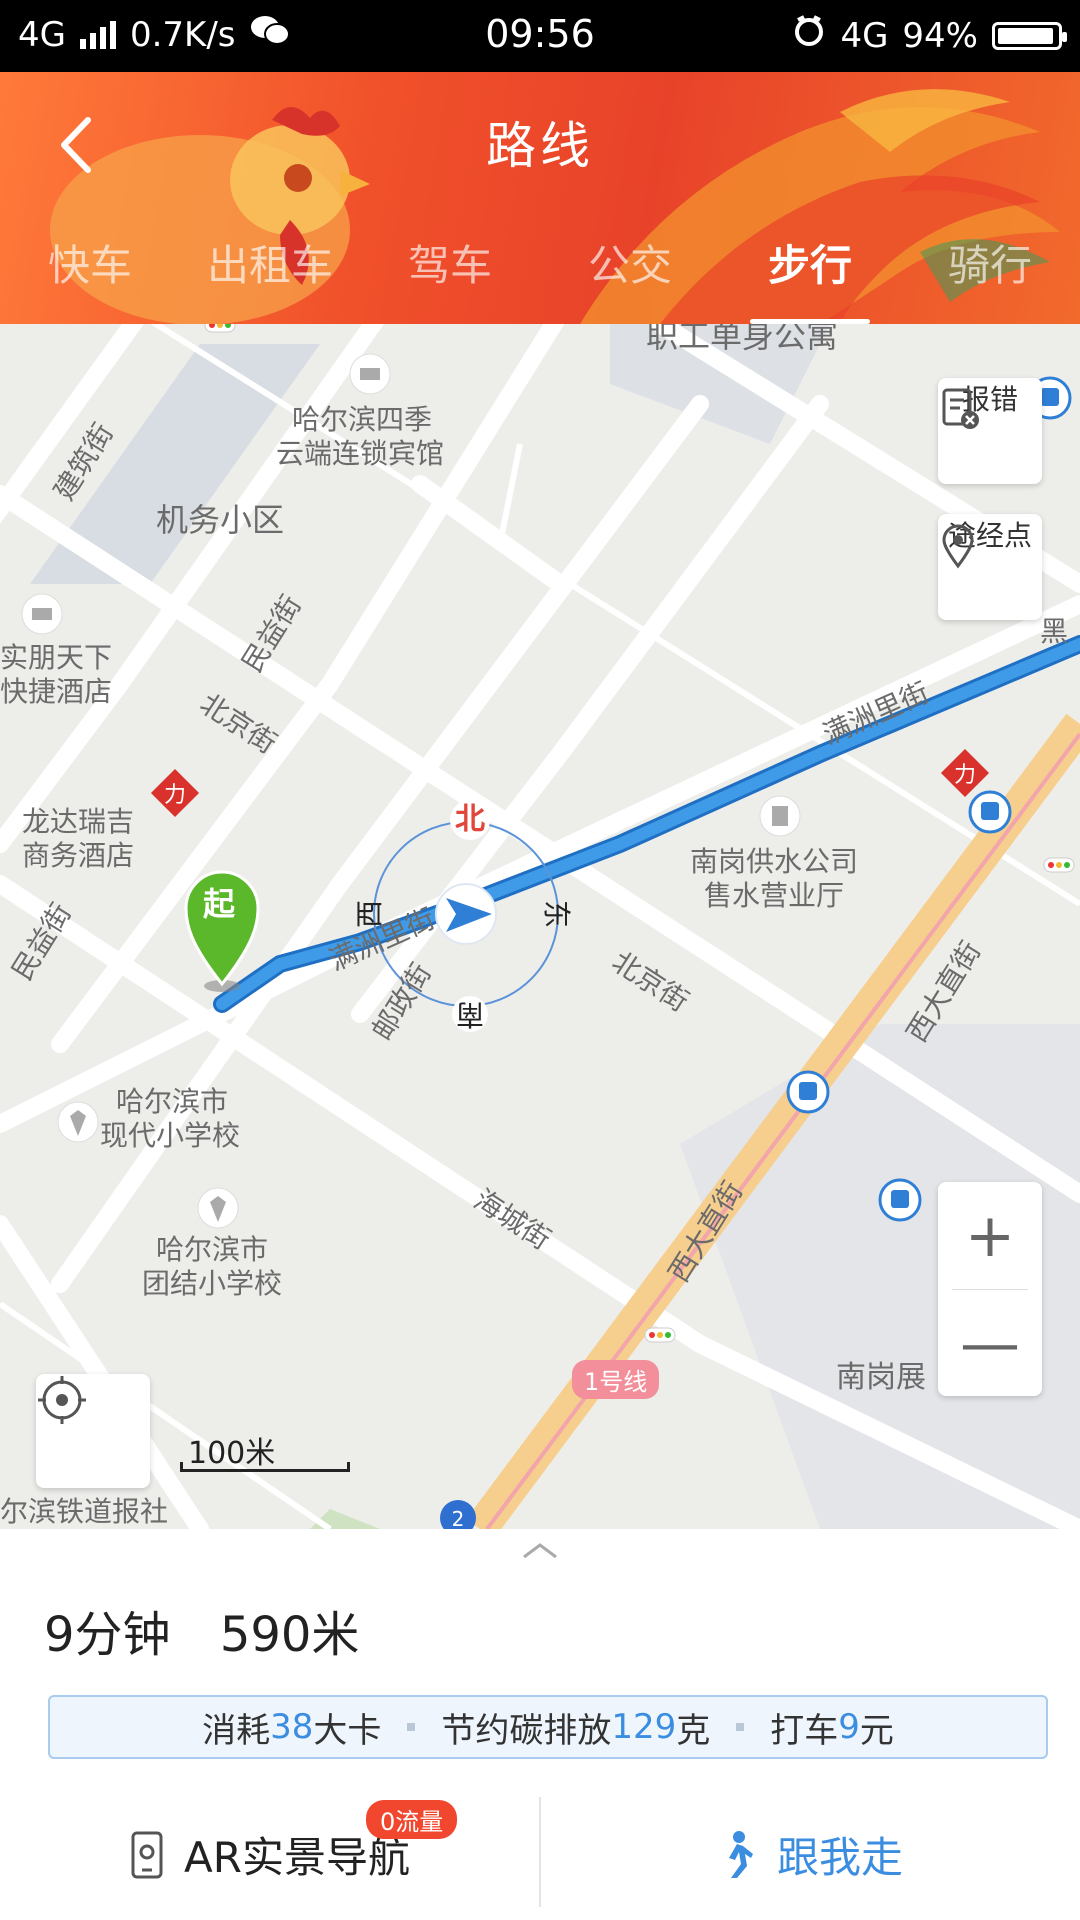  What do you see at coordinates (470, 820) in the screenshot?
I see `compass-north: 北` at bounding box center [470, 820].